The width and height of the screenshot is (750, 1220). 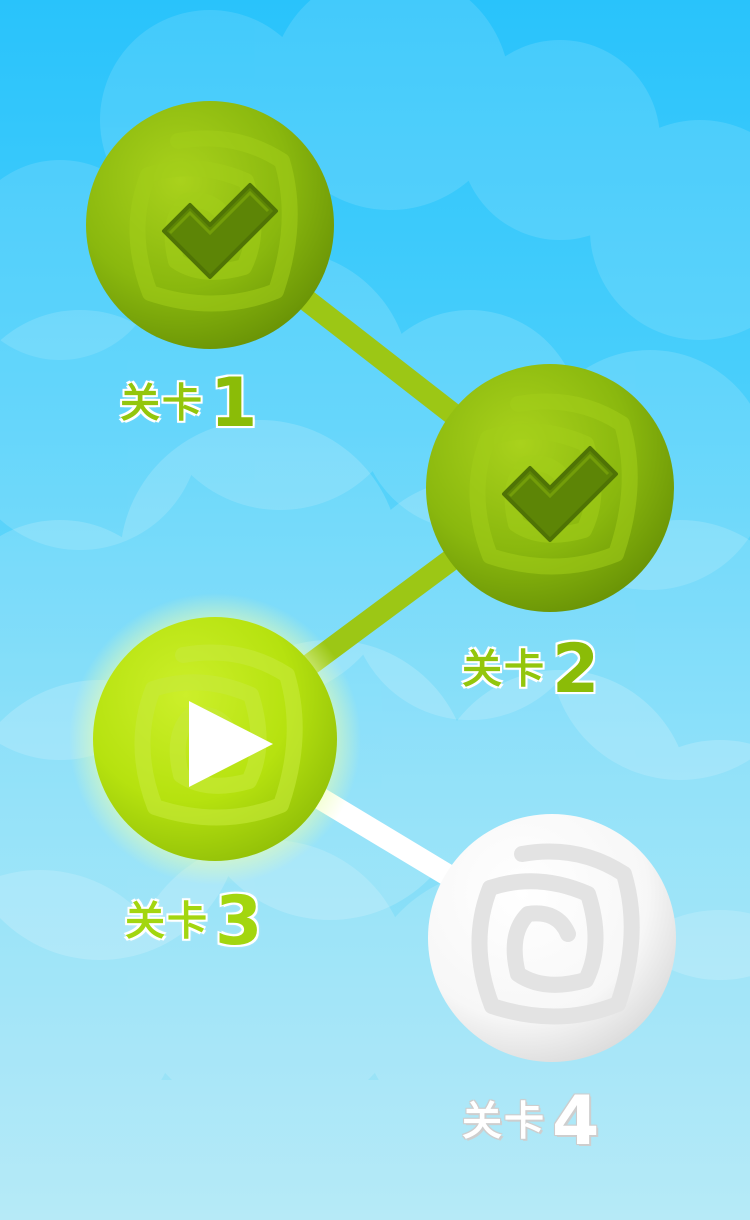 I want to click on level-3-button, so click(x=215, y=739).